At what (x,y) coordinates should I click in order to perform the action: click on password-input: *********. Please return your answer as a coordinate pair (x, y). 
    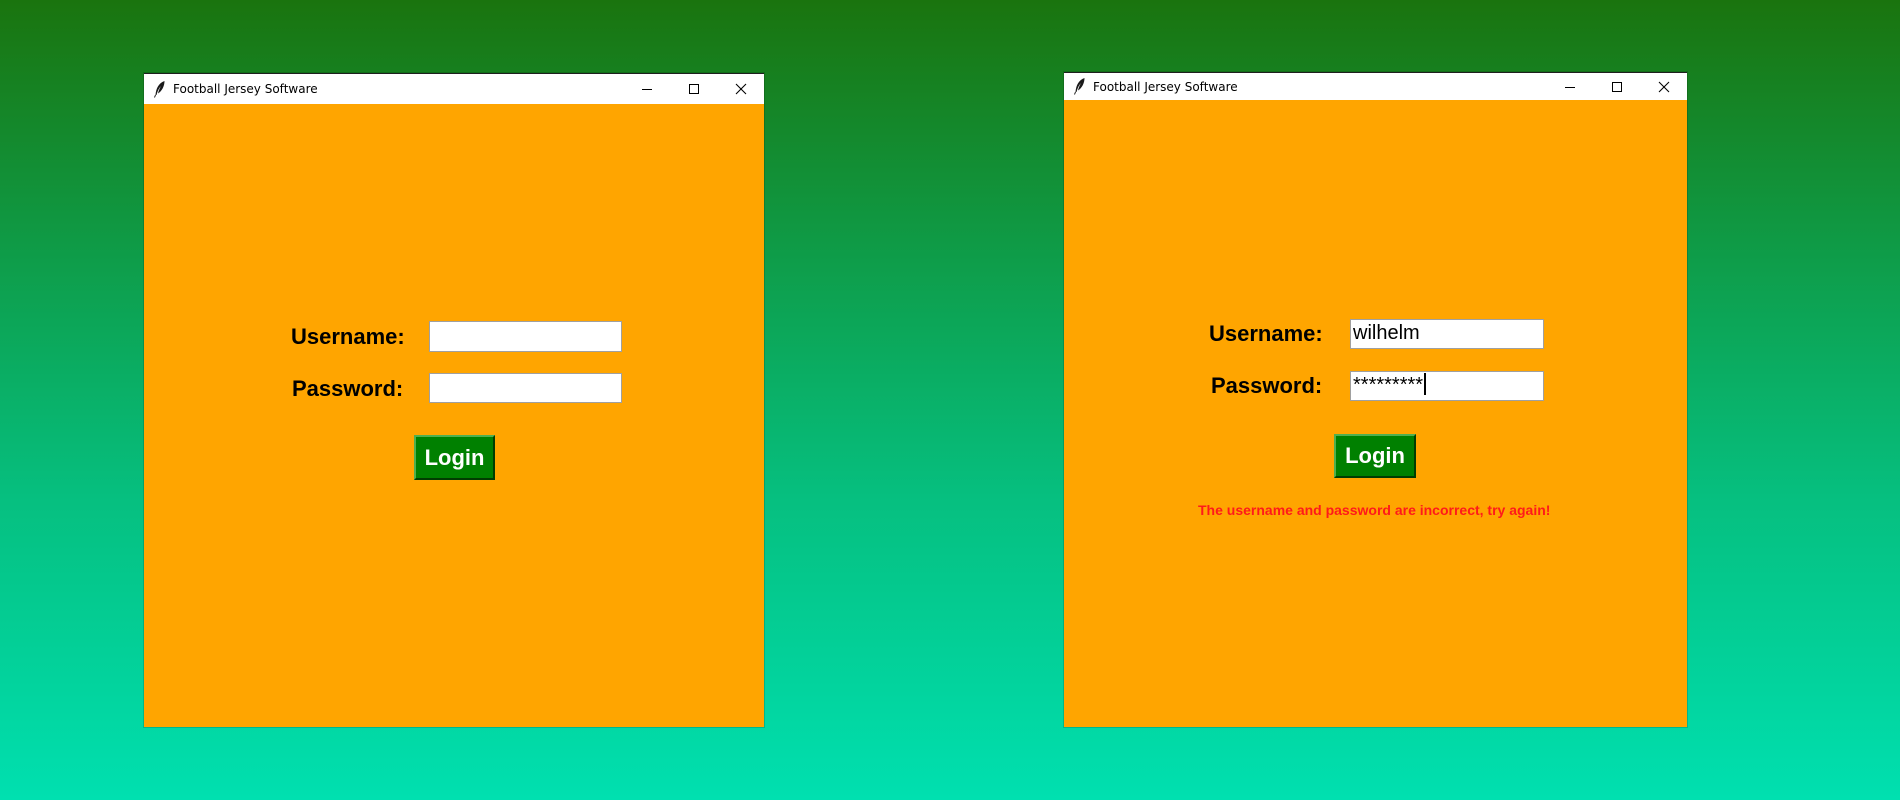
    Looking at the image, I should click on (1447, 386).